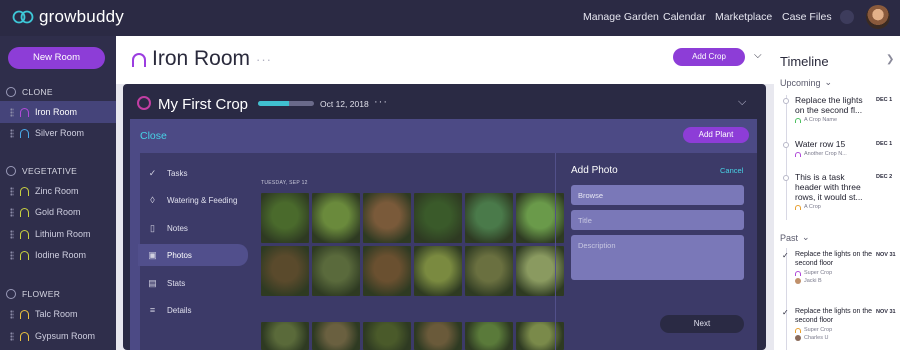  What do you see at coordinates (716, 135) in the screenshot?
I see `add-plant-button: Add Plant` at bounding box center [716, 135].